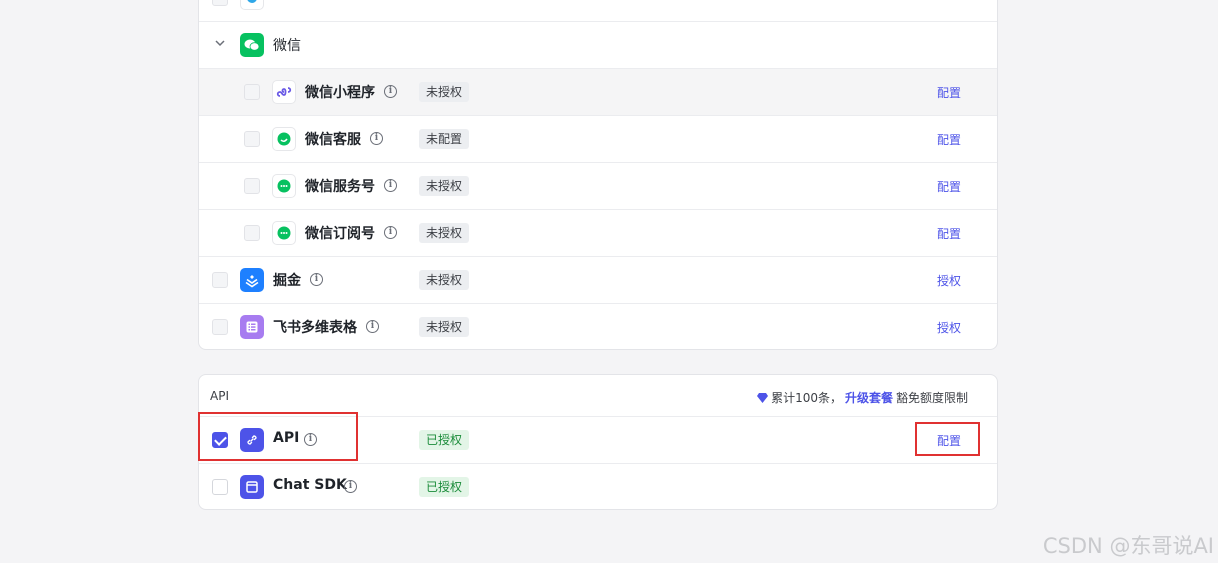 The width and height of the screenshot is (1218, 563). Describe the element at coordinates (252, 45) in the screenshot. I see `wechat-icon` at that location.